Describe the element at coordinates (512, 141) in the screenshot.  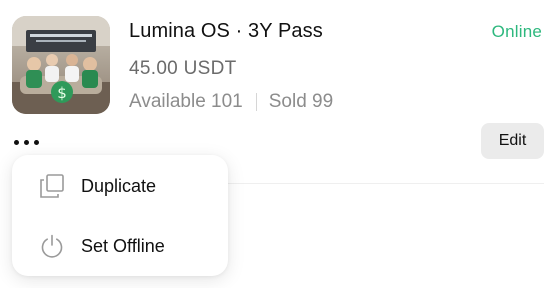
I see `edit-button: Edit` at that location.